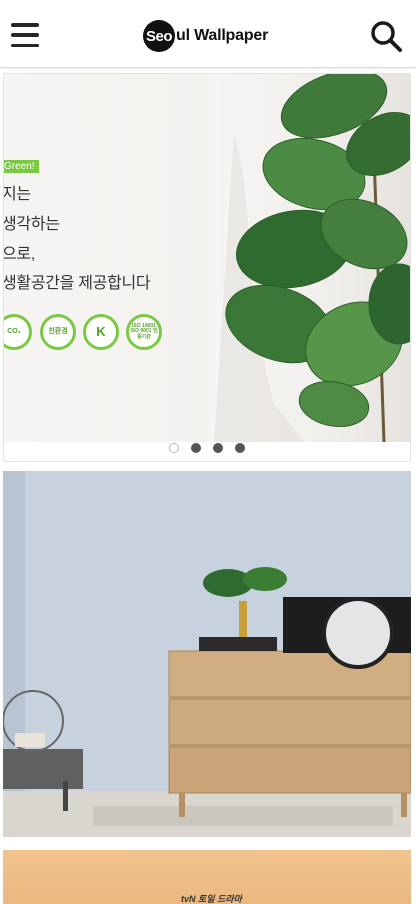 The image size is (416, 904). Describe the element at coordinates (32, 224) in the screenshot. I see `banner-copy-line: 생각하는` at that location.